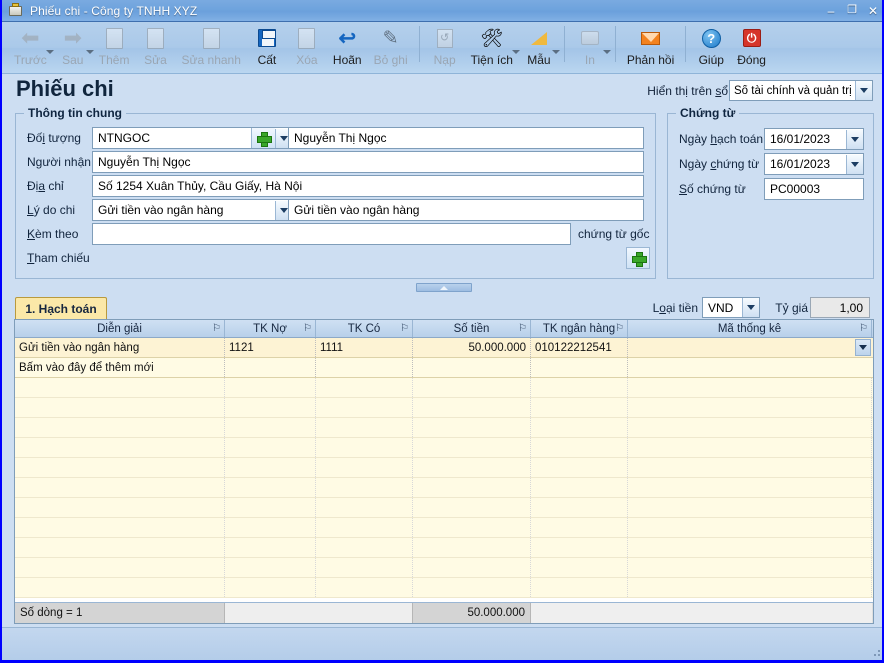 The width and height of the screenshot is (884, 663). Describe the element at coordinates (61, 308) in the screenshot. I see `tab-hach-toan: 1. Hạch toán` at that location.